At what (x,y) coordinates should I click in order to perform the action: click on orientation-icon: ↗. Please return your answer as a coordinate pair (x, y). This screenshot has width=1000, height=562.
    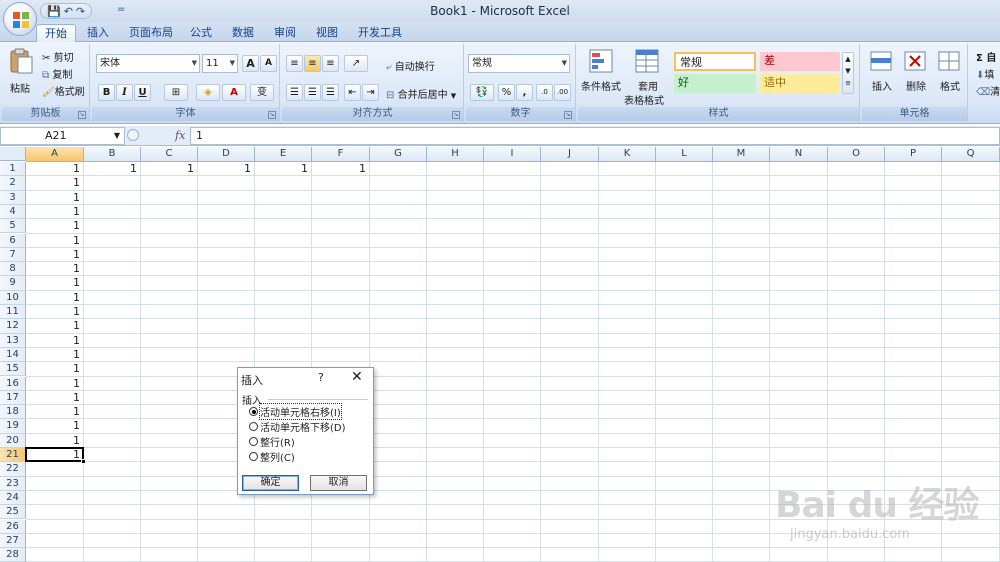
    Looking at the image, I should click on (356, 63).